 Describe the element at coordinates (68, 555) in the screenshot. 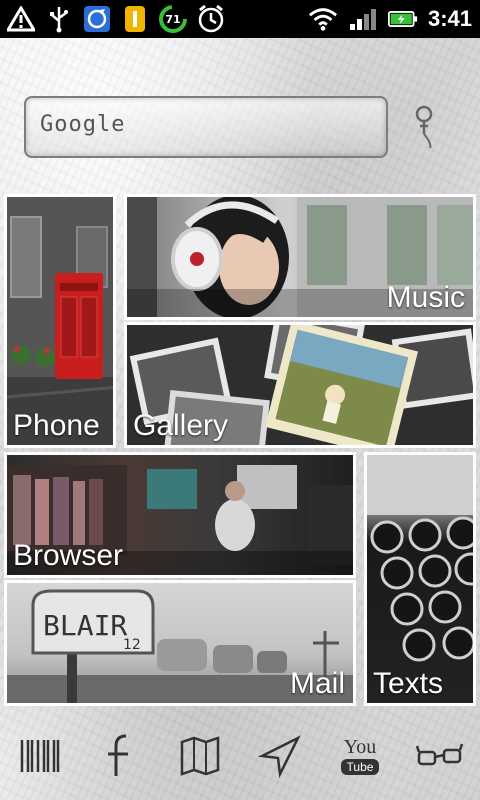

I see `tile-browser-label: Browser` at that location.